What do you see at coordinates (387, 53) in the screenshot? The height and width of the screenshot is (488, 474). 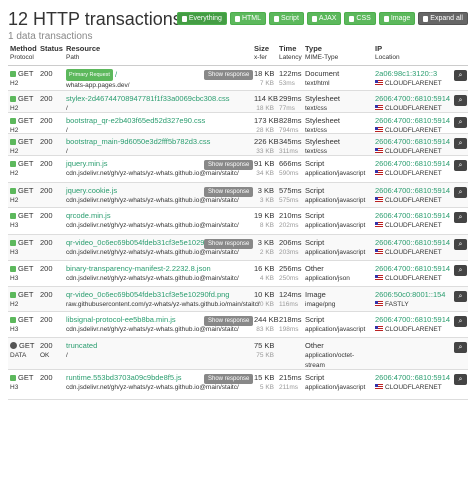 I see `header-ip: IP Location` at bounding box center [387, 53].